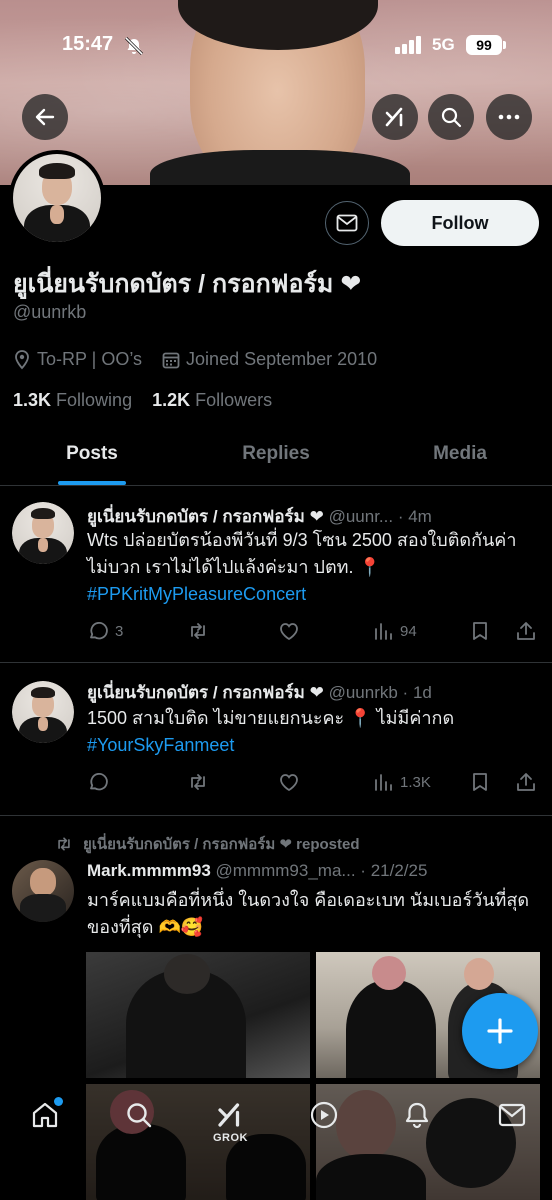  What do you see at coordinates (460, 457) in the screenshot?
I see `tab-media: Media` at bounding box center [460, 457].